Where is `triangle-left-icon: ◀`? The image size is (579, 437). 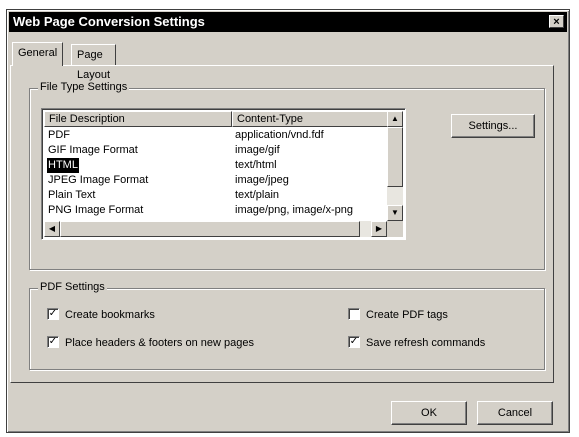 triangle-left-icon: ◀ is located at coordinates (52, 228).